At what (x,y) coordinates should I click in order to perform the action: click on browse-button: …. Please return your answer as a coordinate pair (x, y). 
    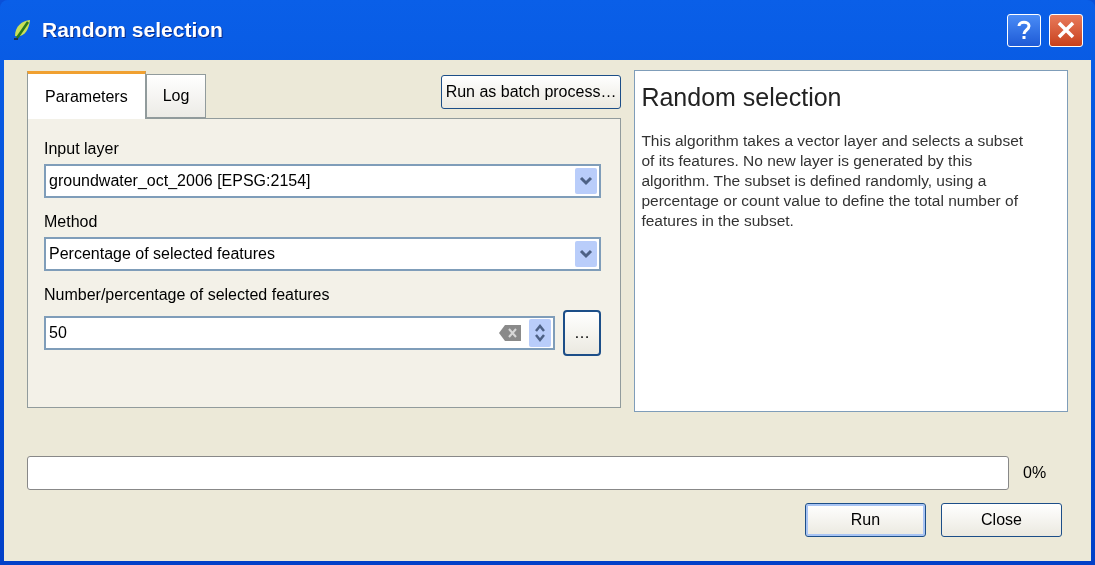
    Looking at the image, I should click on (582, 333).